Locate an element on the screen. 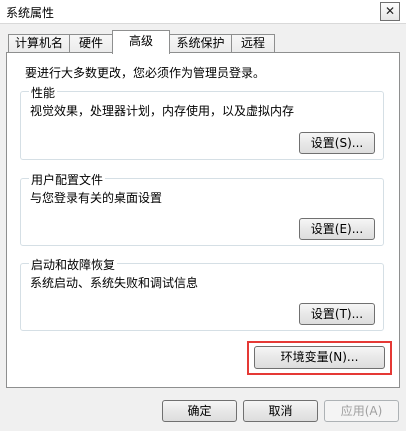  tab-label: 远程 is located at coordinates (252, 43).